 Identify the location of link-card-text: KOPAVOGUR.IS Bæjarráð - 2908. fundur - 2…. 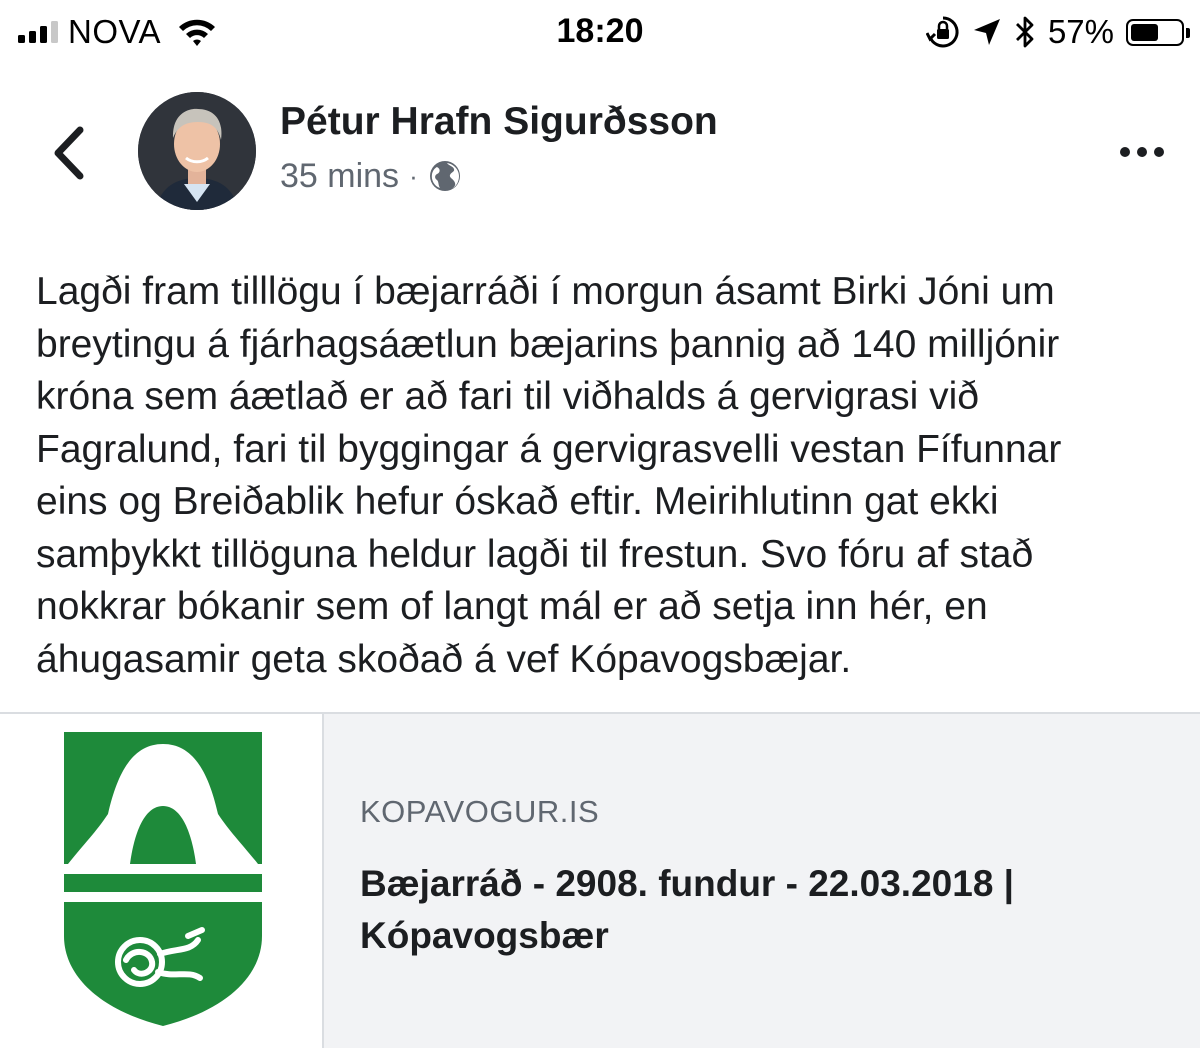
(760, 878).